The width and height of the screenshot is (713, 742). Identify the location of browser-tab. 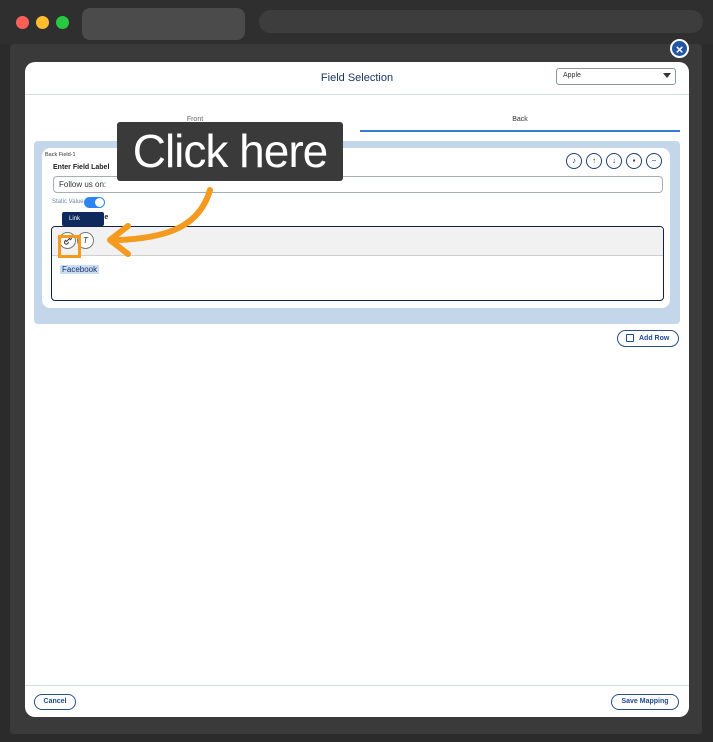
(163, 24).